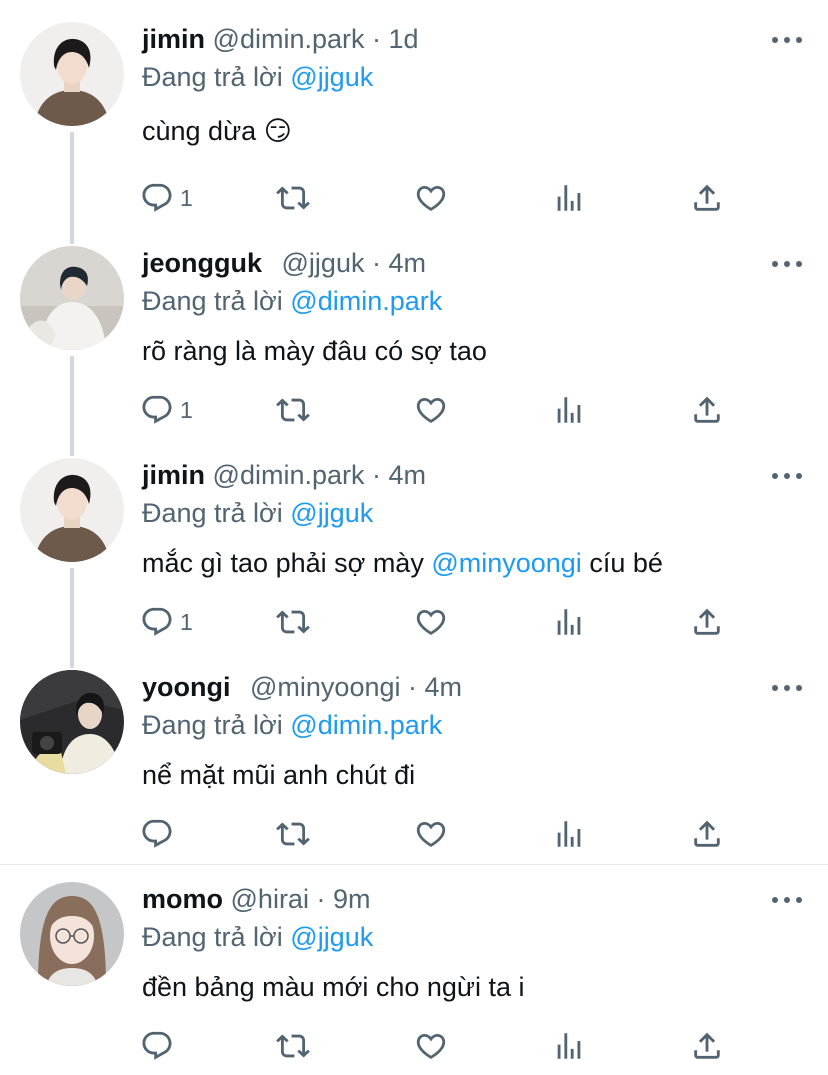 The image size is (828, 1075). What do you see at coordinates (622, 563) in the screenshot?
I see `tweet-text-after: cíu bé` at bounding box center [622, 563].